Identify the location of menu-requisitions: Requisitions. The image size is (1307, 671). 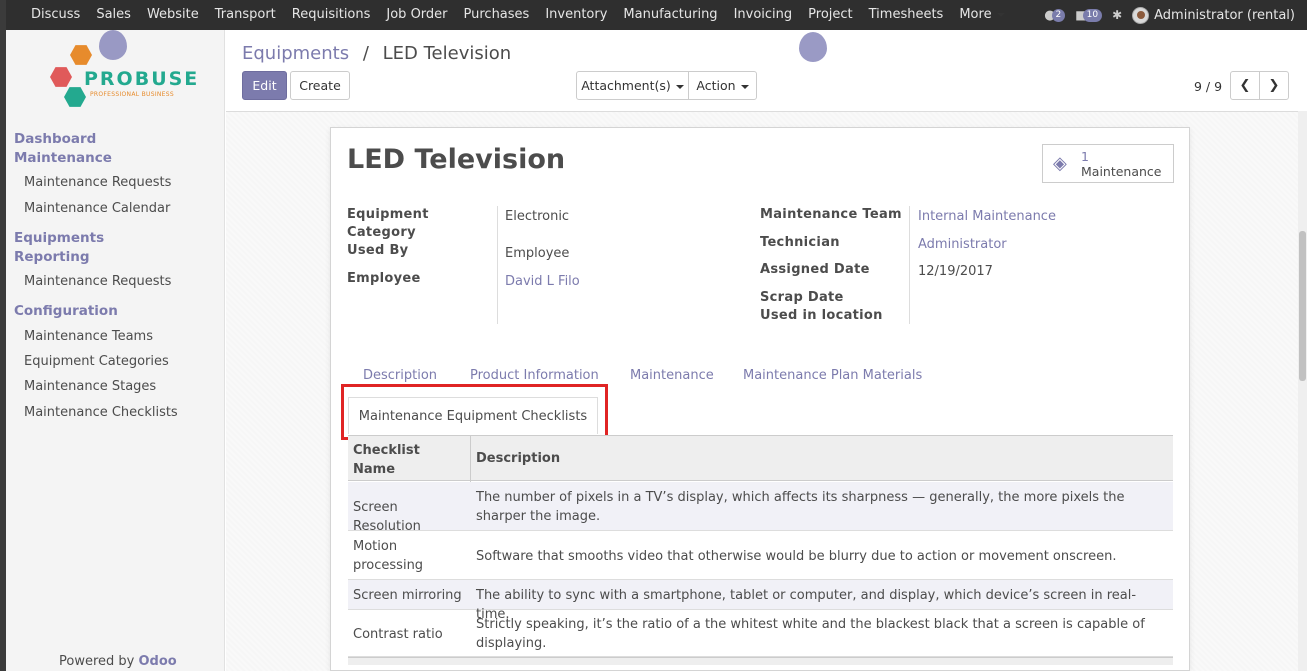
(331, 15).